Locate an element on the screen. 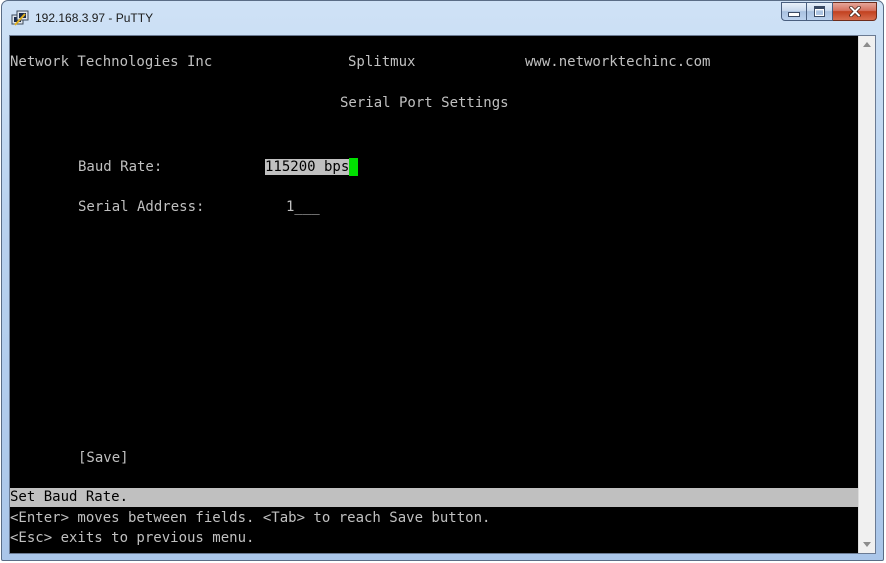 Image resolution: width=886 pixels, height=563 pixels. caption-buttons is located at coordinates (829, 12).